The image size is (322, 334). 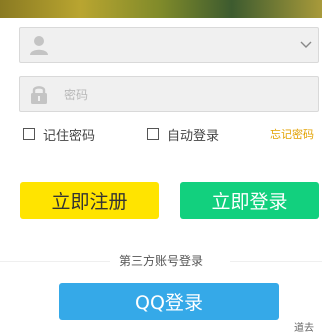 I want to click on user-icon, so click(x=39, y=45).